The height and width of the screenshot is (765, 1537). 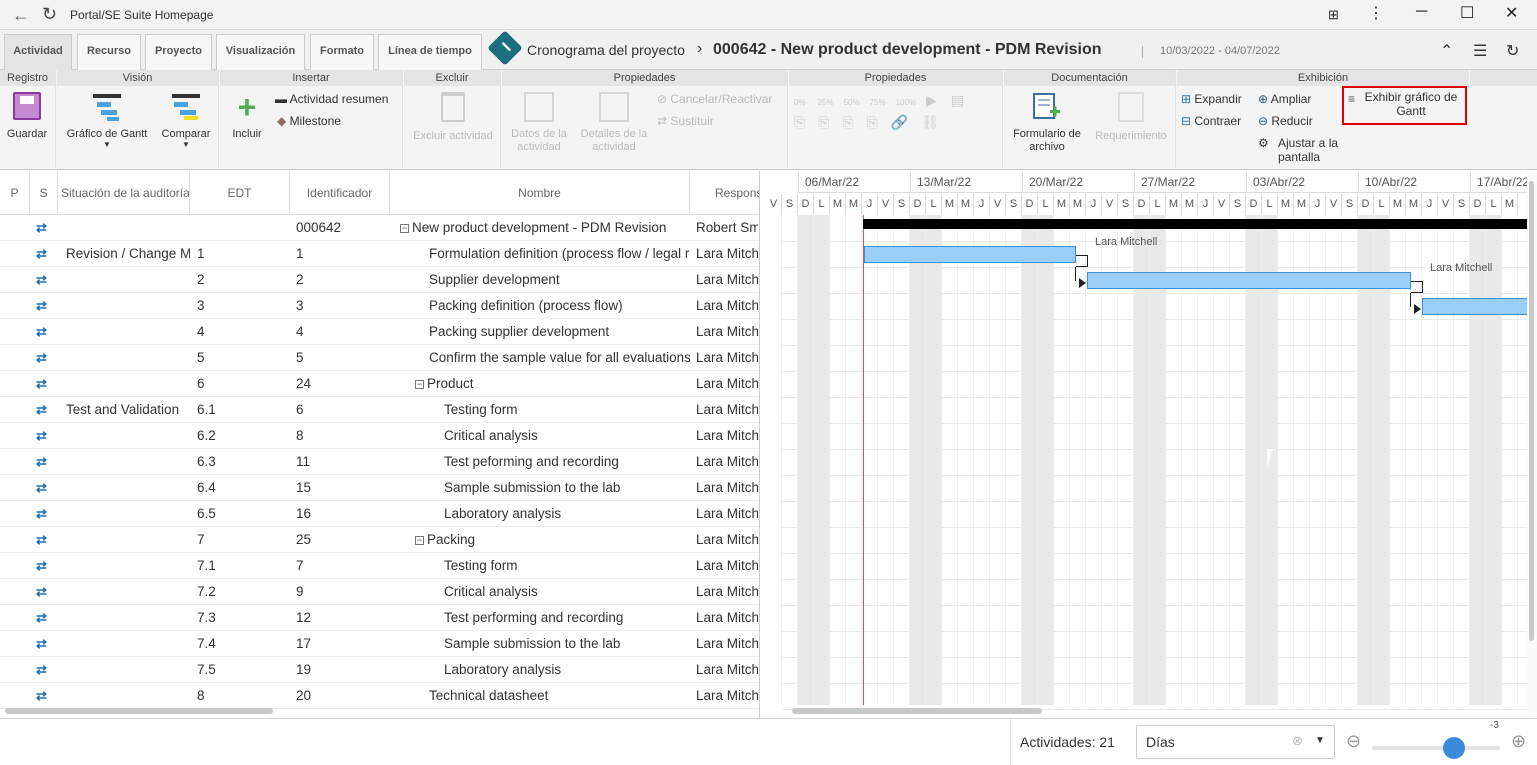 What do you see at coordinates (1454, 748) in the screenshot?
I see `zoom-slider-handle` at bounding box center [1454, 748].